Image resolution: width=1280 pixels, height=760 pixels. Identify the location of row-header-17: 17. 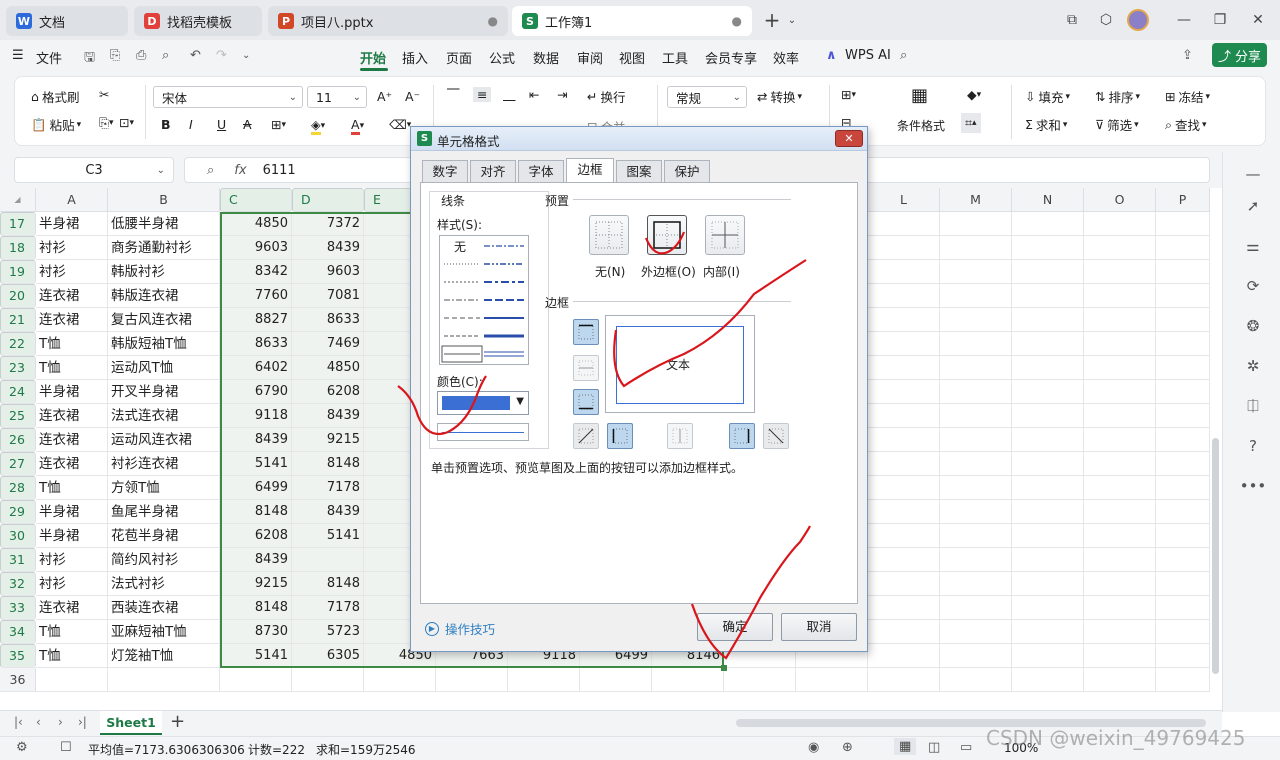
(18, 224).